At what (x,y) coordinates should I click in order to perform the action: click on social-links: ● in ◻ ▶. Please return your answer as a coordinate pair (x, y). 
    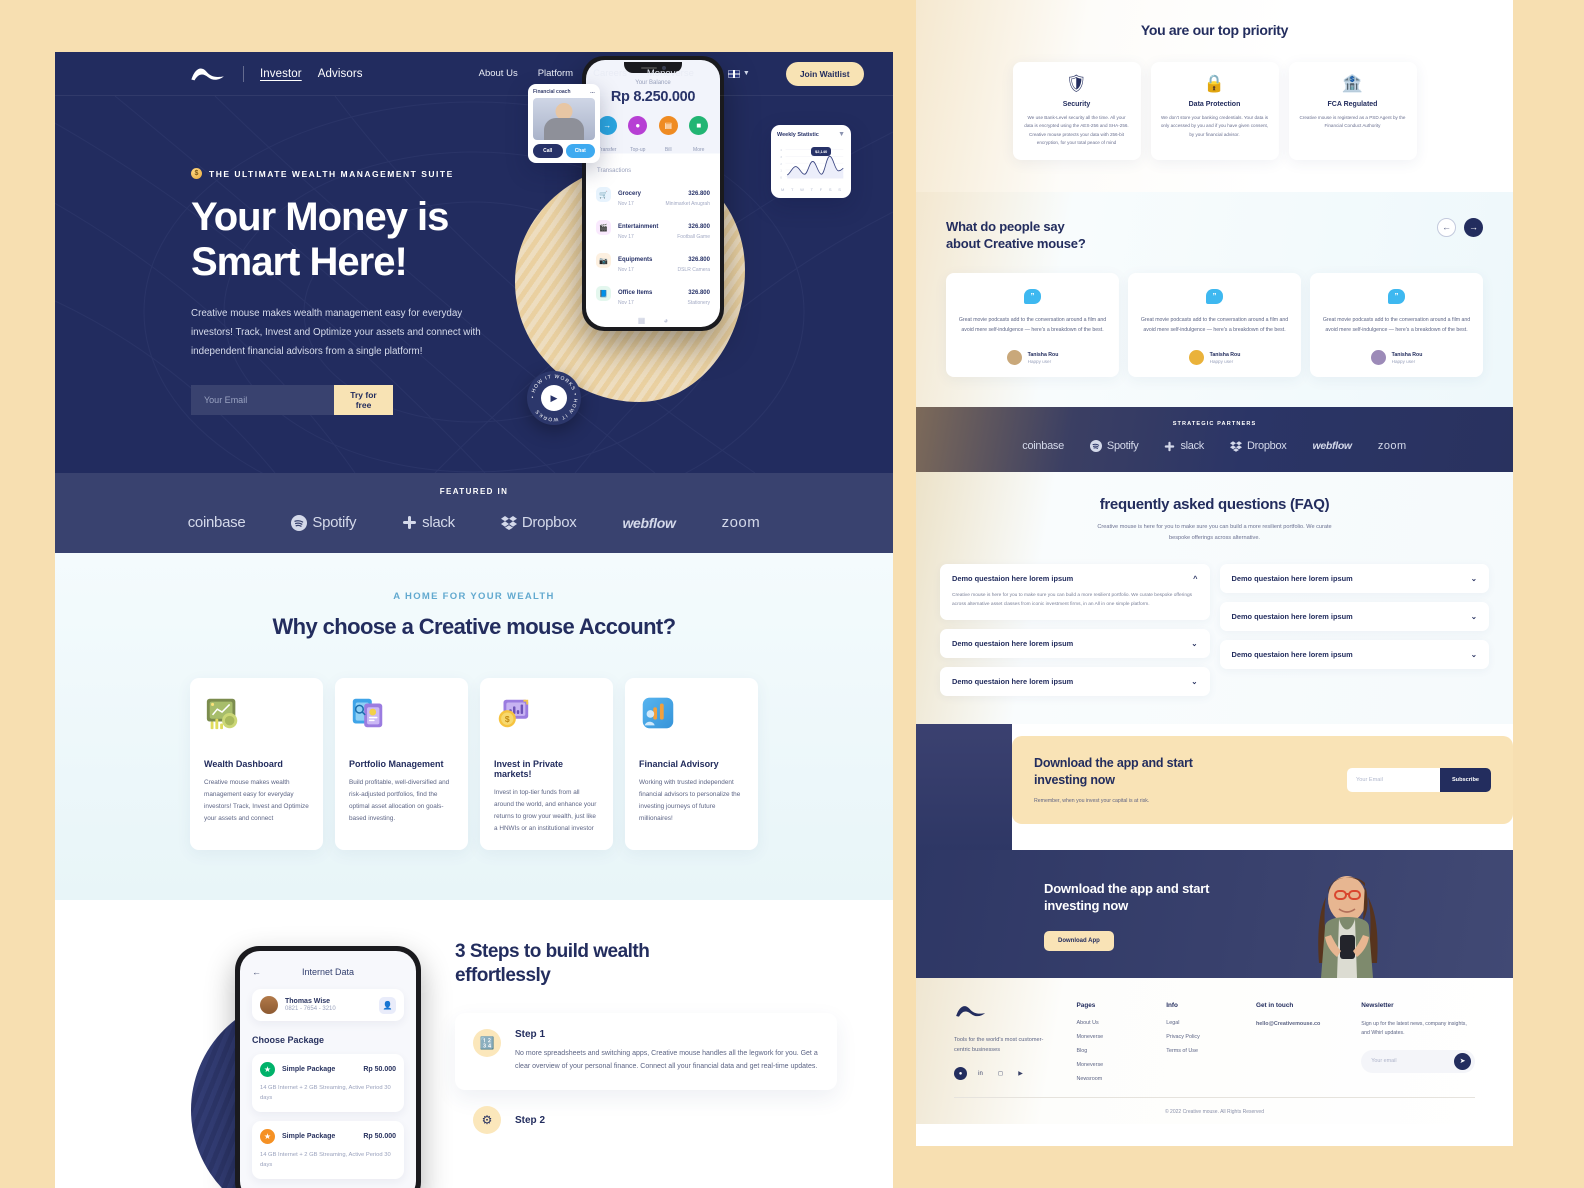
    Looking at the image, I should click on (1002, 1074).